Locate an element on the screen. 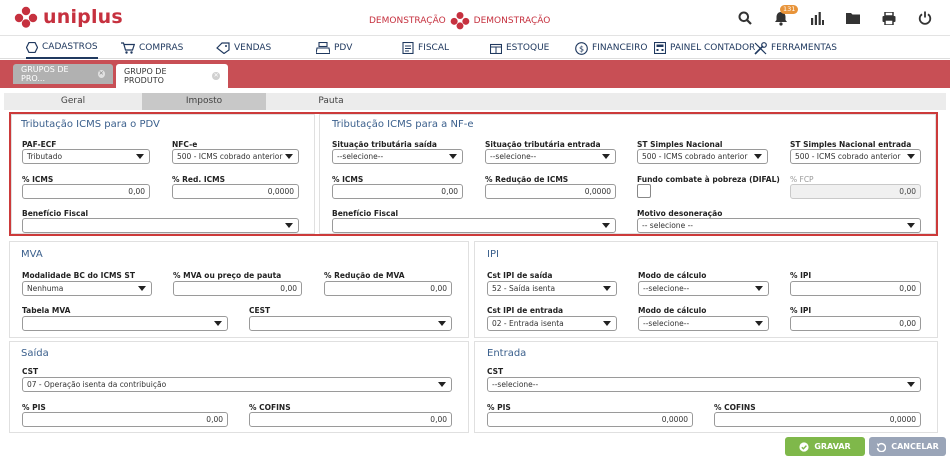  cest-select is located at coordinates (350, 323).